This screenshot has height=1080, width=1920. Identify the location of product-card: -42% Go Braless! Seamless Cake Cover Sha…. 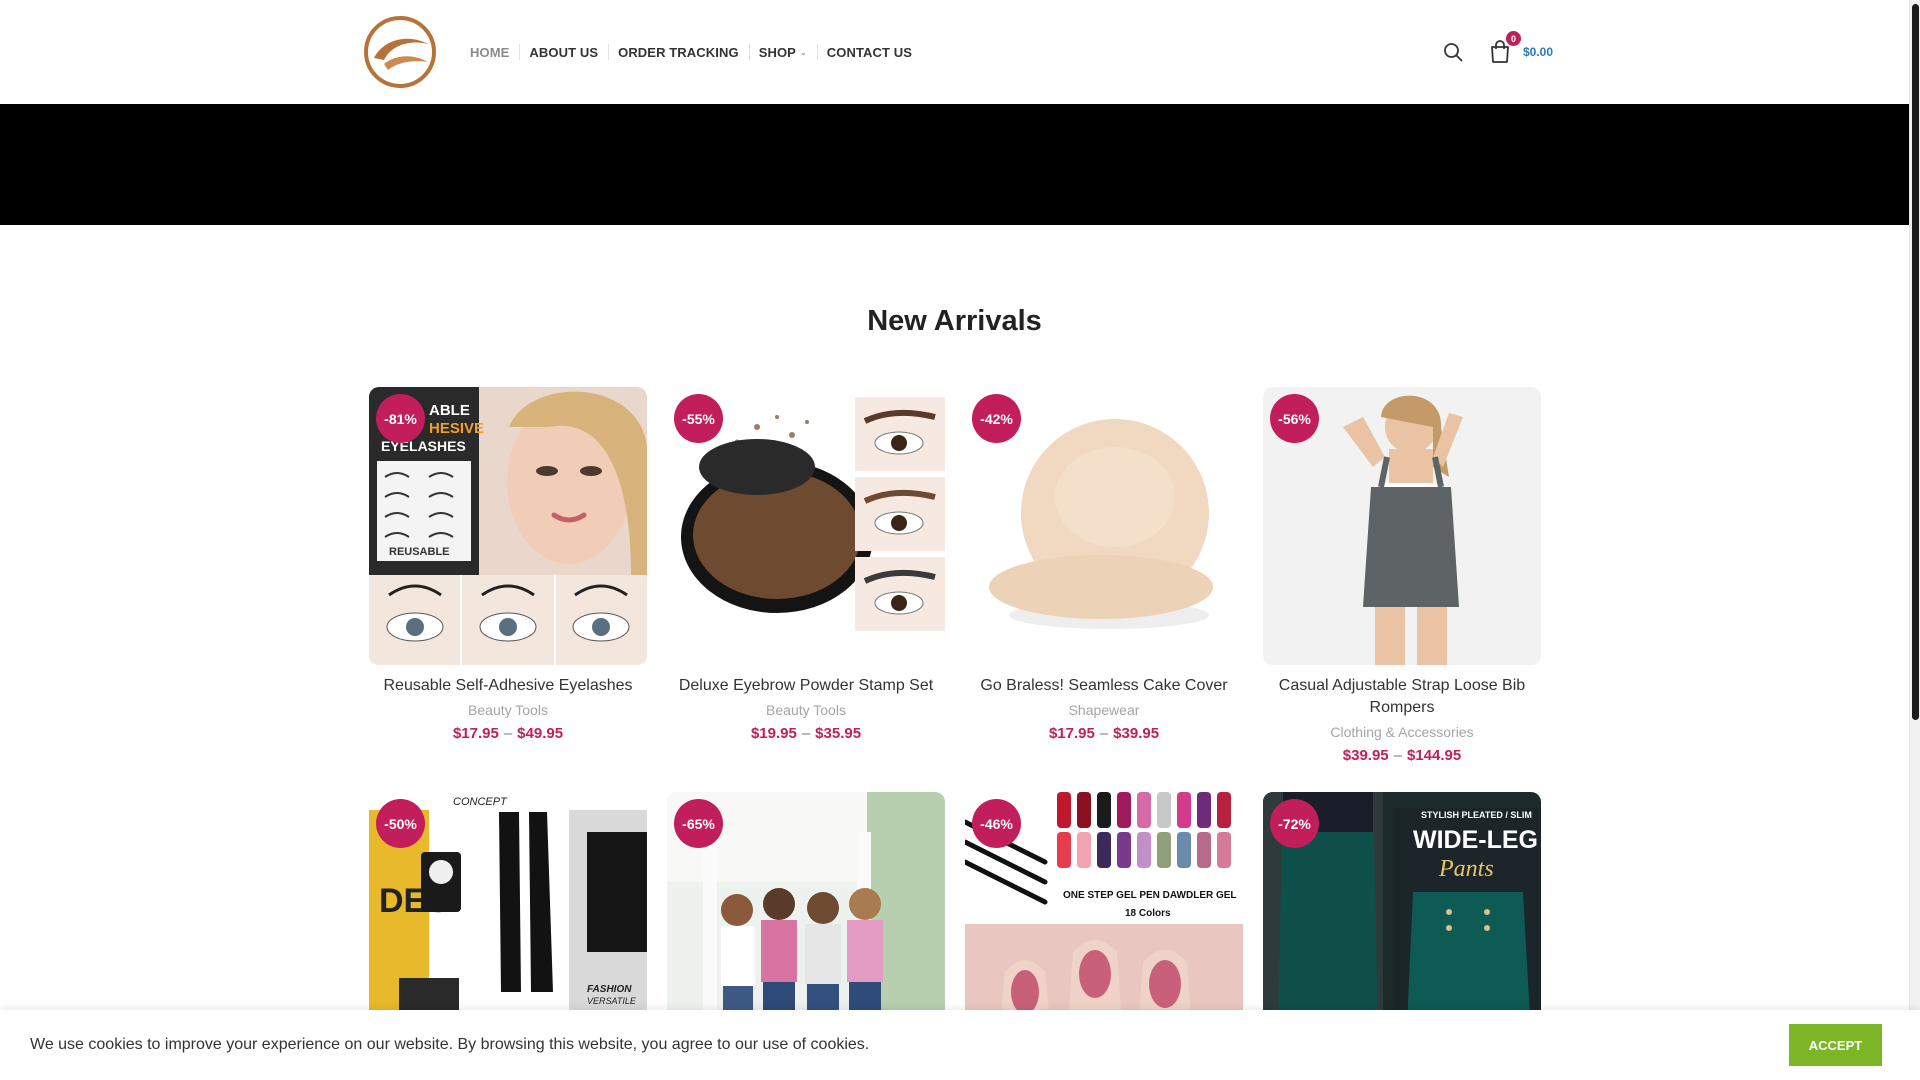
(1104, 575).